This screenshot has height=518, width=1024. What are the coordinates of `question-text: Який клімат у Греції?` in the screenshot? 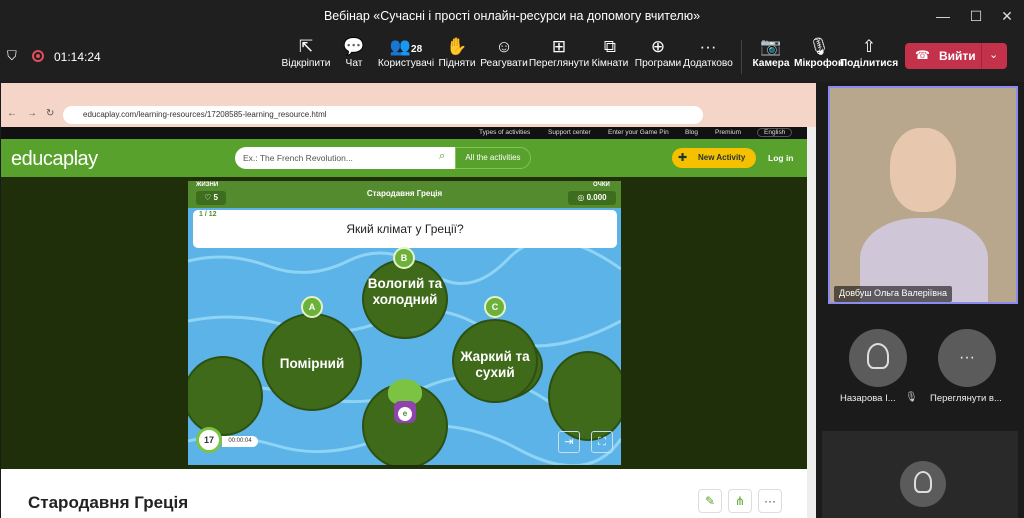 It's located at (405, 229).